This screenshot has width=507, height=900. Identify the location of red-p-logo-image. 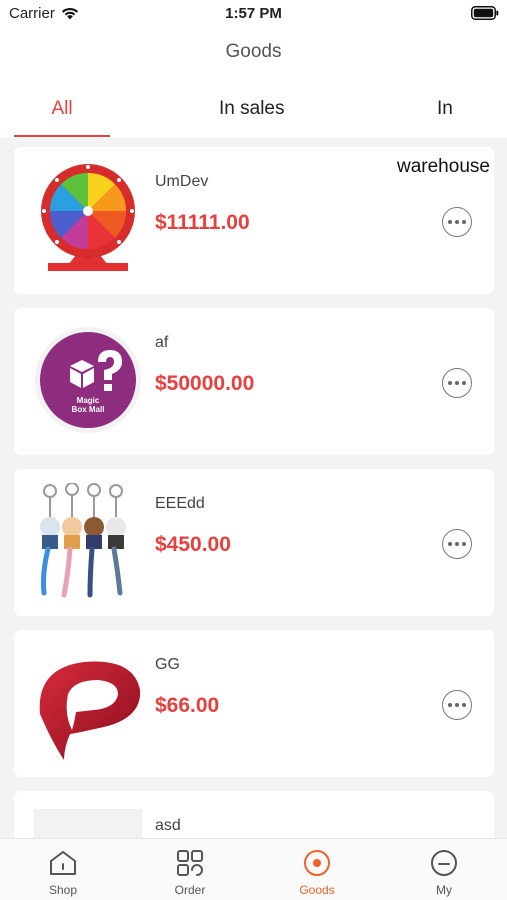
(88, 702).